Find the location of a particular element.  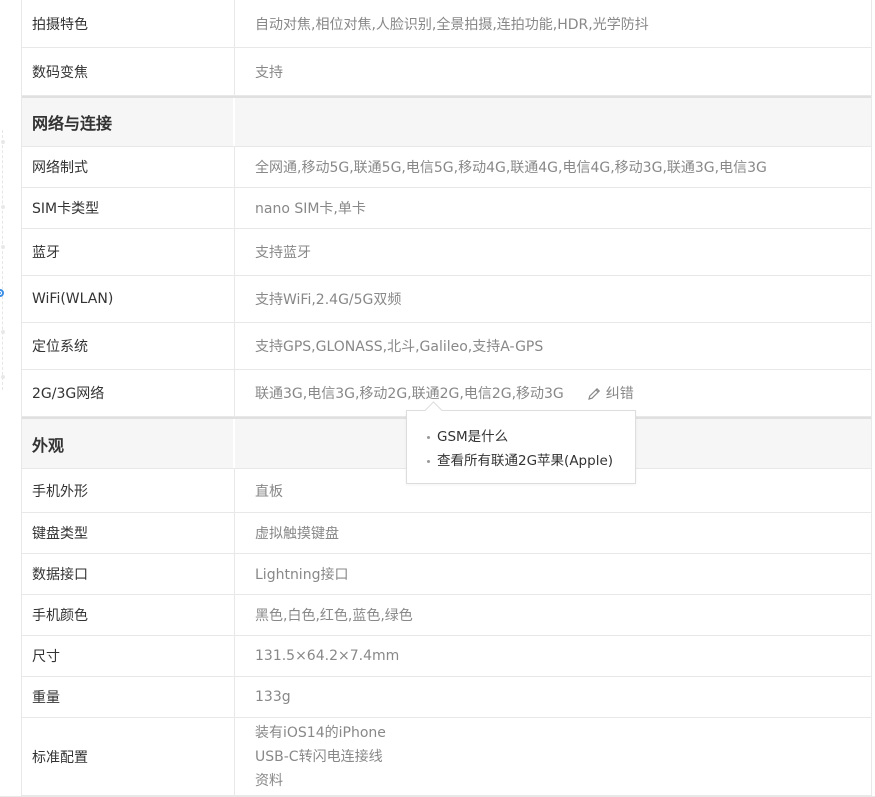

section-title: 网络与连接 is located at coordinates (128, 122).